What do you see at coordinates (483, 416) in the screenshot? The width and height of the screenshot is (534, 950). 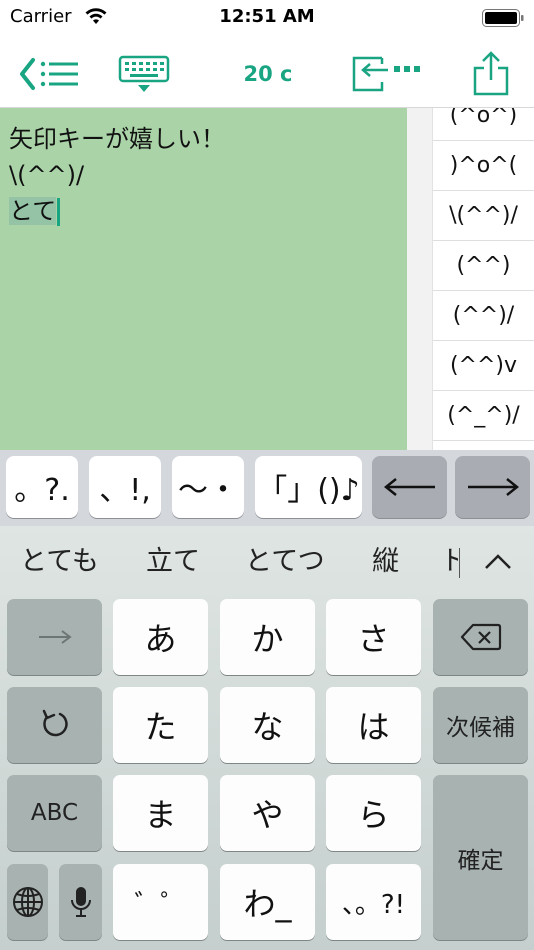 I see `emoticon-item: (^_^)/` at bounding box center [483, 416].